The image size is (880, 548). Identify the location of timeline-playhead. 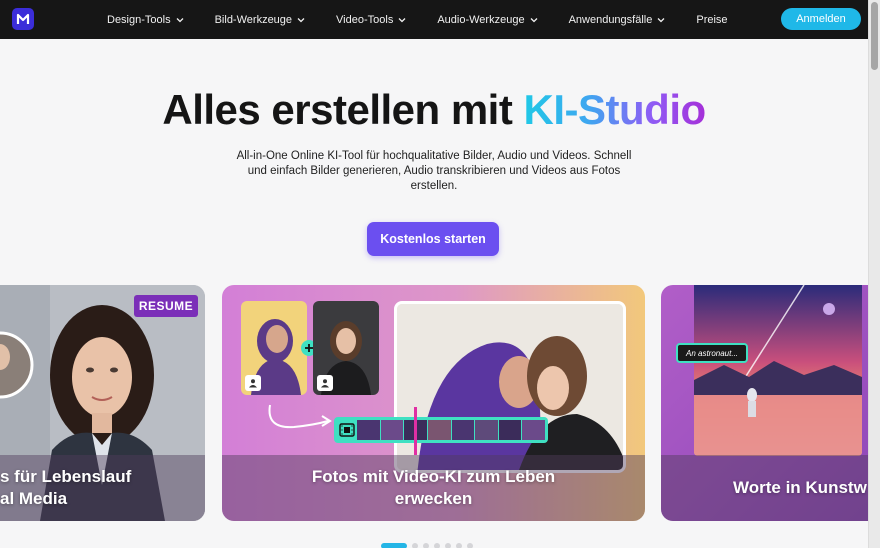
(415, 431).